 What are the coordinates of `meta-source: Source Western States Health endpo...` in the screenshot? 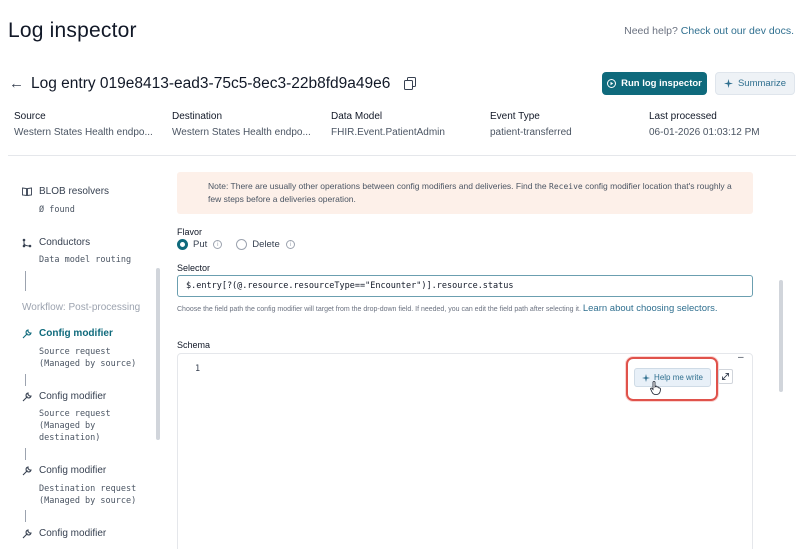 It's located at (83, 124).